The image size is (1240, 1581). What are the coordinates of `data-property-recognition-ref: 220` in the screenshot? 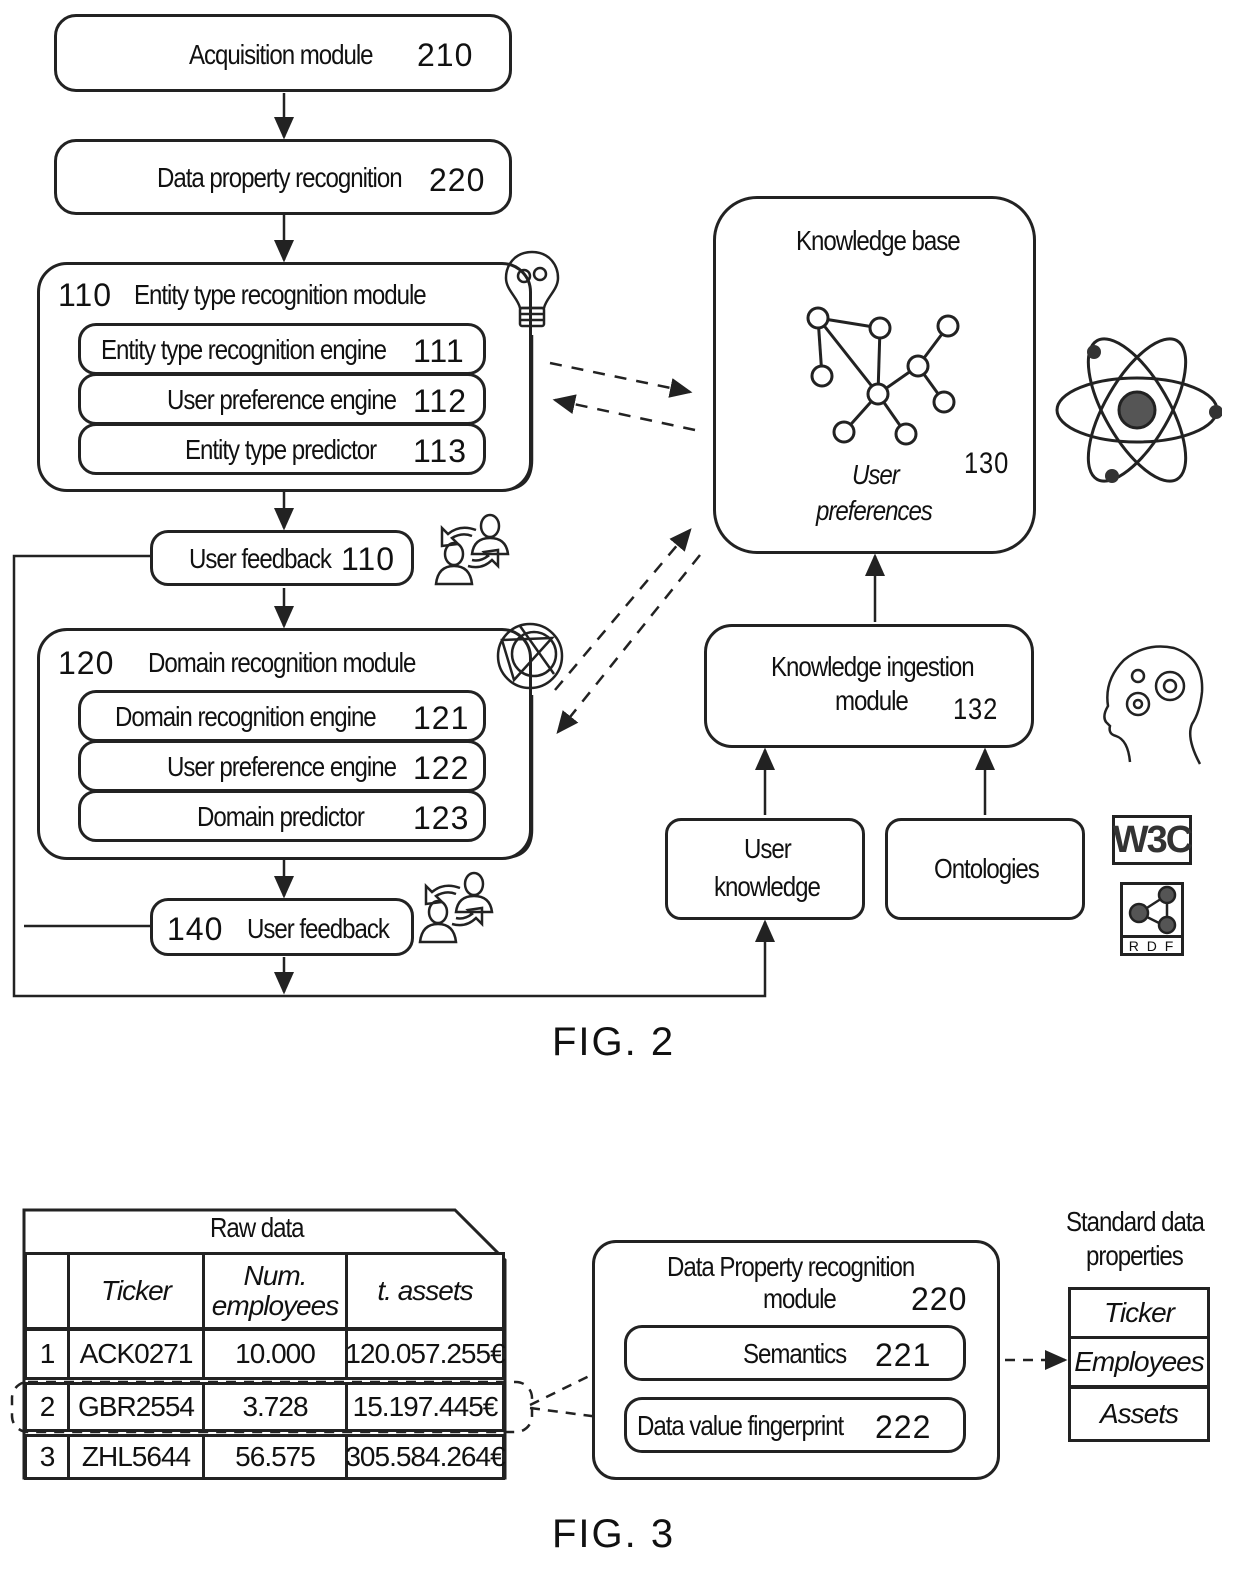 It's located at (457, 180).